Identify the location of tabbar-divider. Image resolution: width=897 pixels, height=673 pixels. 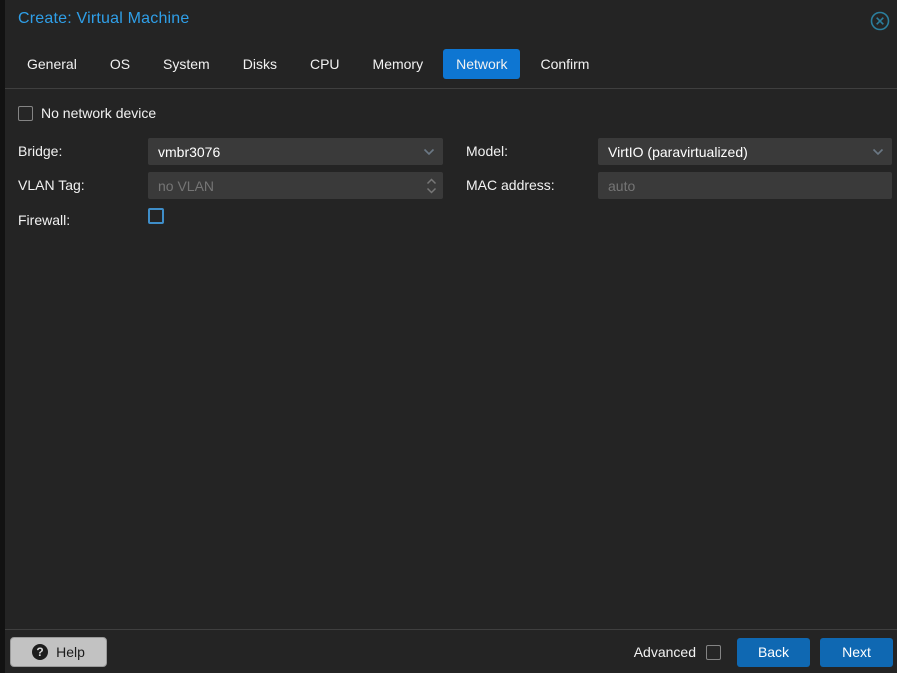
(451, 88).